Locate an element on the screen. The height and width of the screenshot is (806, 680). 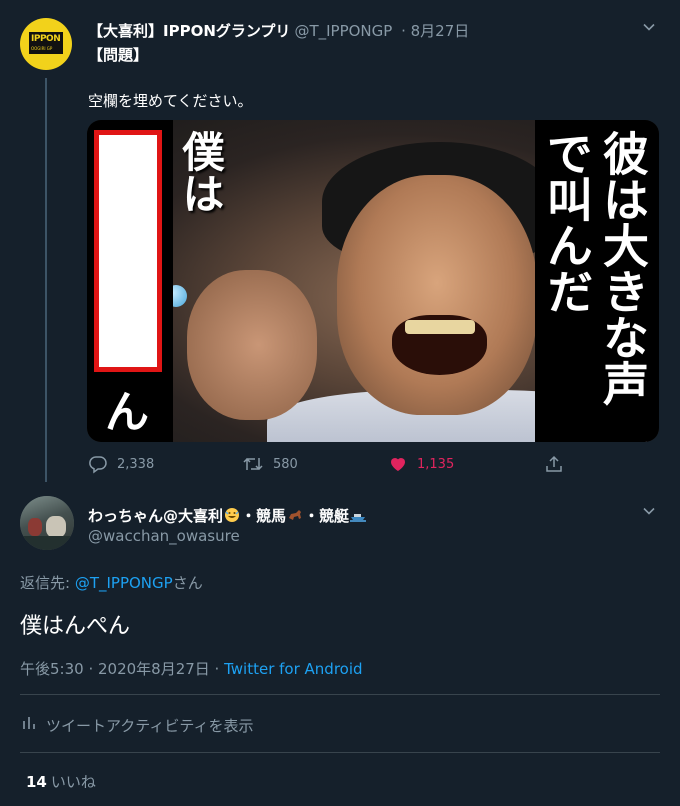
replying-to-prefix: 返信先: is located at coordinates (47, 583).